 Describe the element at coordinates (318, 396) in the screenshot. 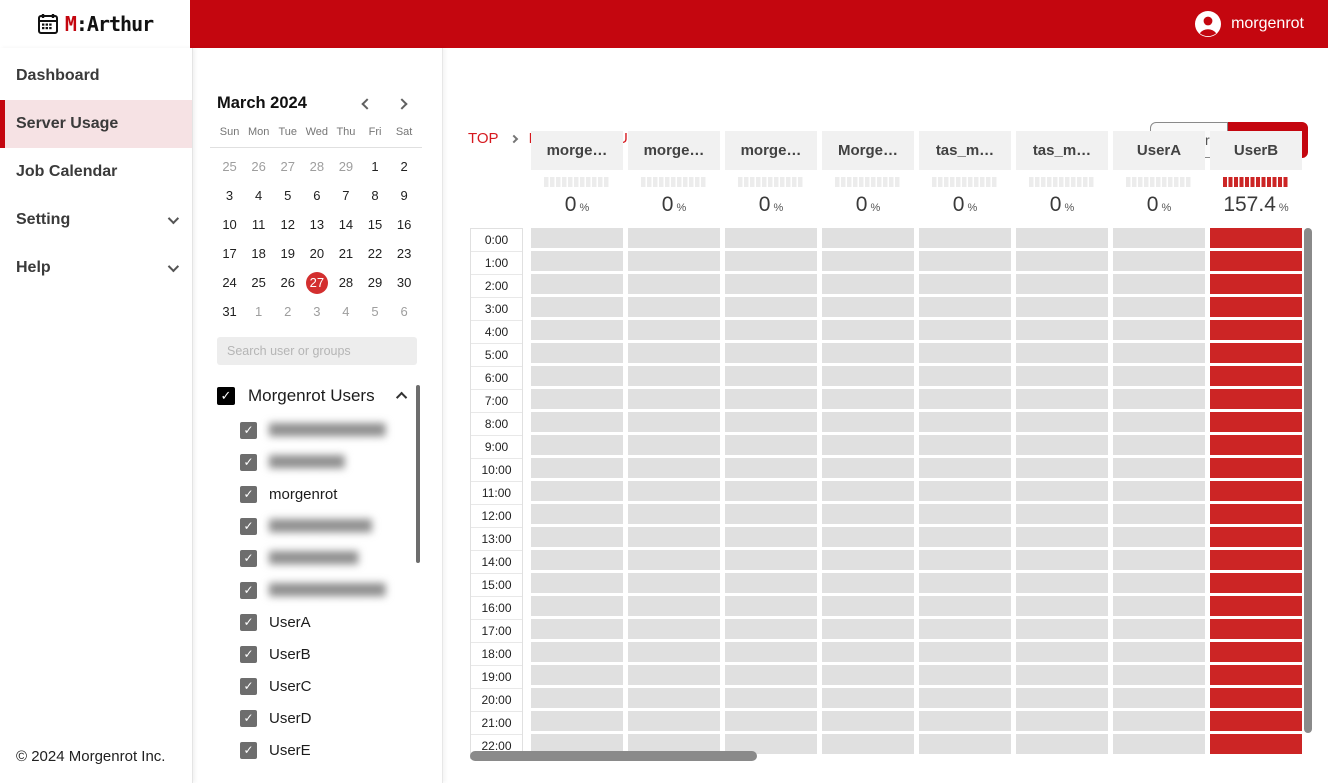

I see `user-group-row: ✓ Morgenrot Users` at that location.